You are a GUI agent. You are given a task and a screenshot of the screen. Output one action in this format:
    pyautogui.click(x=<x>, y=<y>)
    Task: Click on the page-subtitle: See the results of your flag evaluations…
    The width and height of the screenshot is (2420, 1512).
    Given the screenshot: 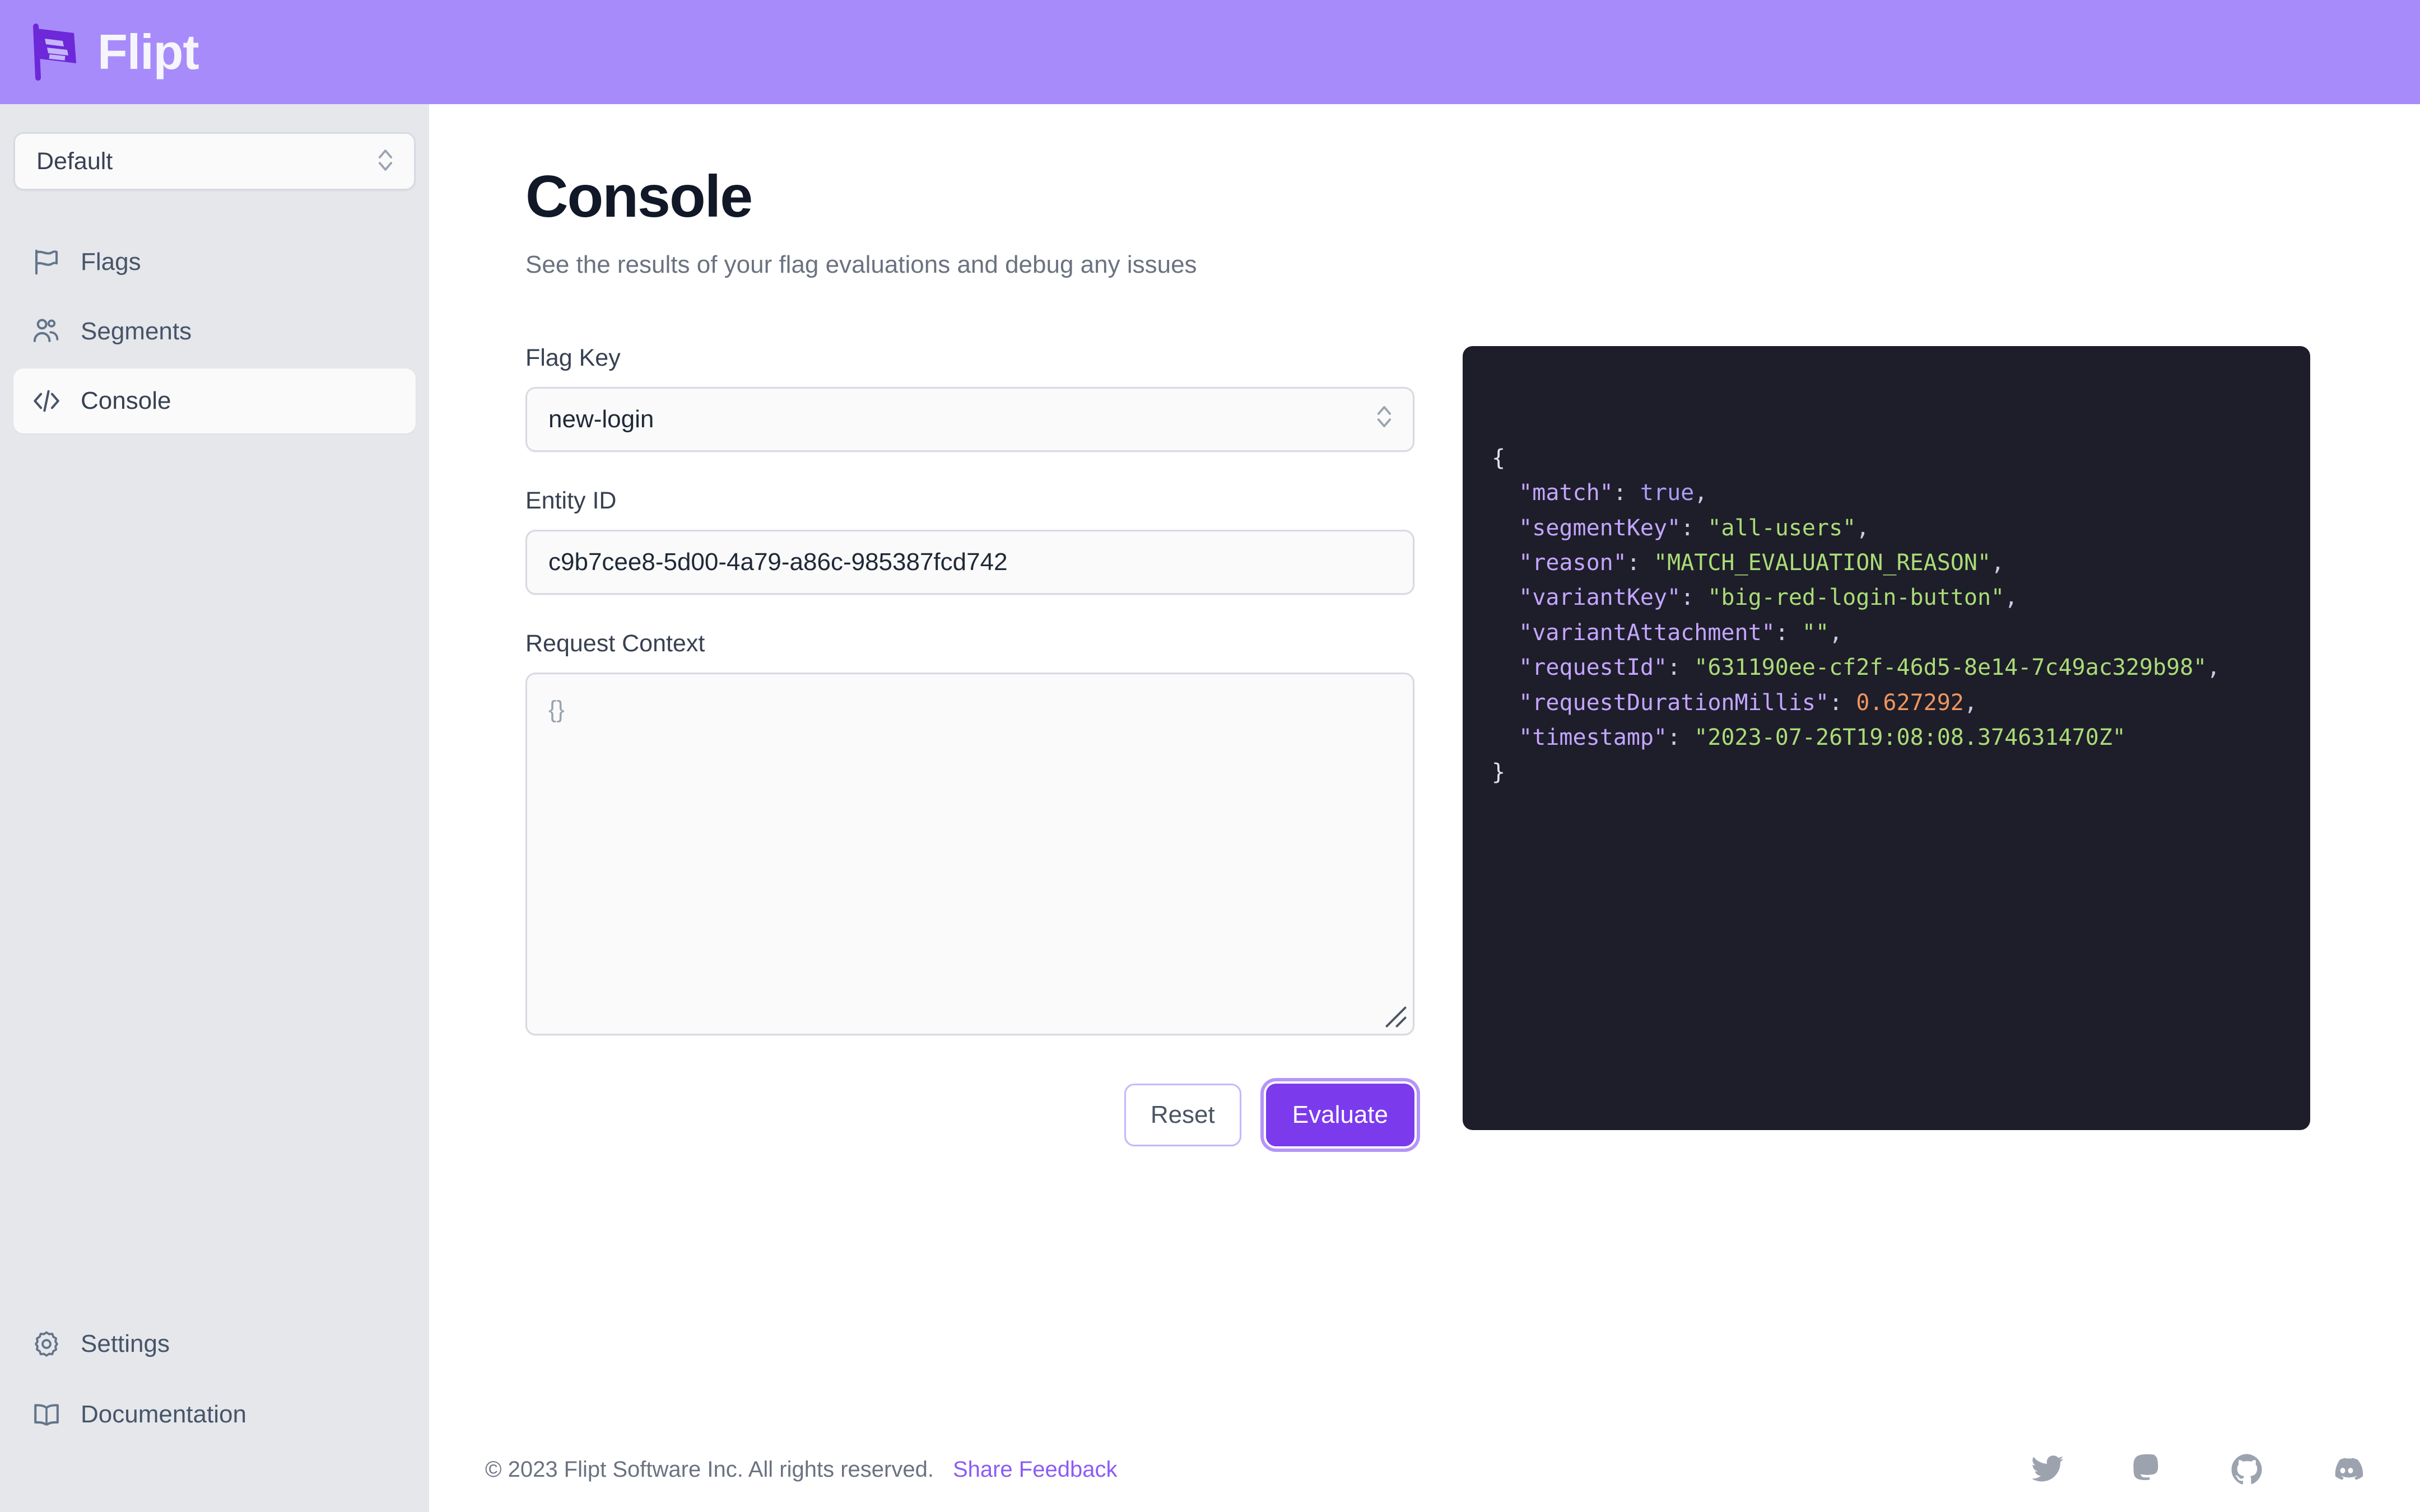 What is the action you would take?
    pyautogui.click(x=861, y=265)
    